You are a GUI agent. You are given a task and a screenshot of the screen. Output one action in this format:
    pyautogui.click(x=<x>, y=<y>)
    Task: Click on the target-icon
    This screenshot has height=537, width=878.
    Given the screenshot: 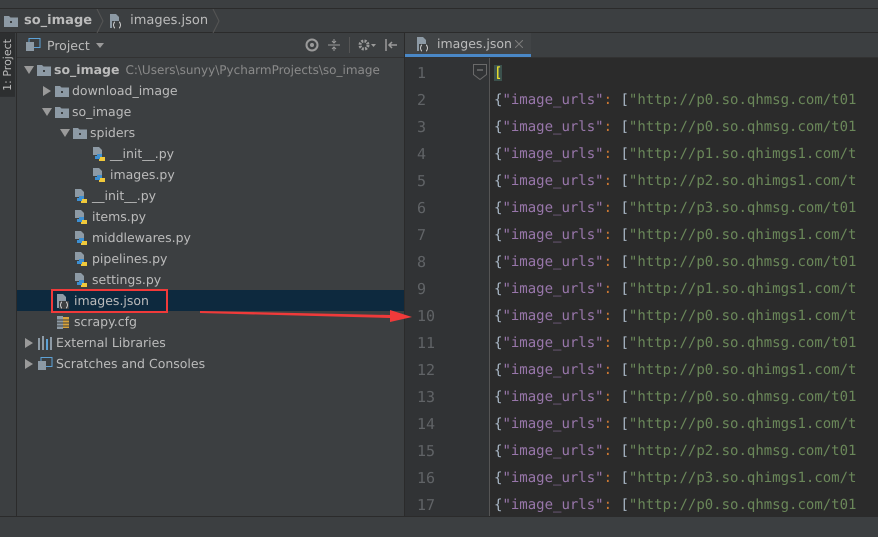 What is the action you would take?
    pyautogui.click(x=312, y=45)
    